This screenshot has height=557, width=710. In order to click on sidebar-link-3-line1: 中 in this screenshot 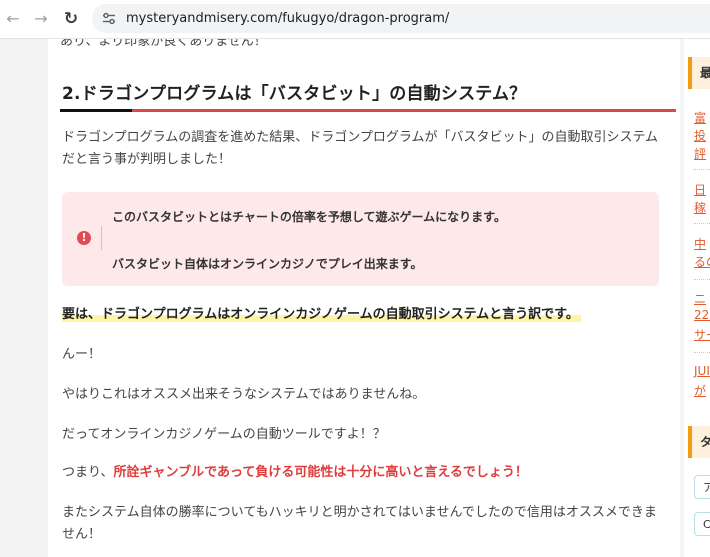, I will do `click(700, 243)`.